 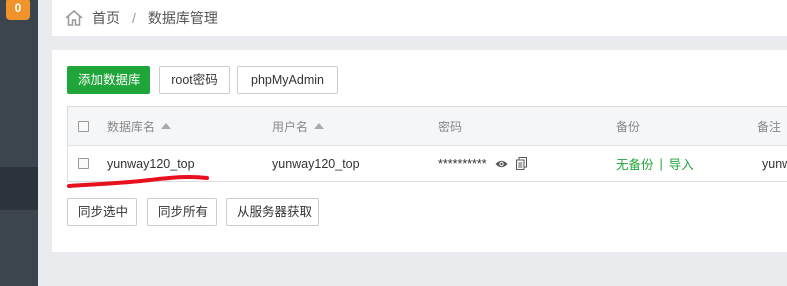 I want to click on home-icon, so click(x=74, y=18).